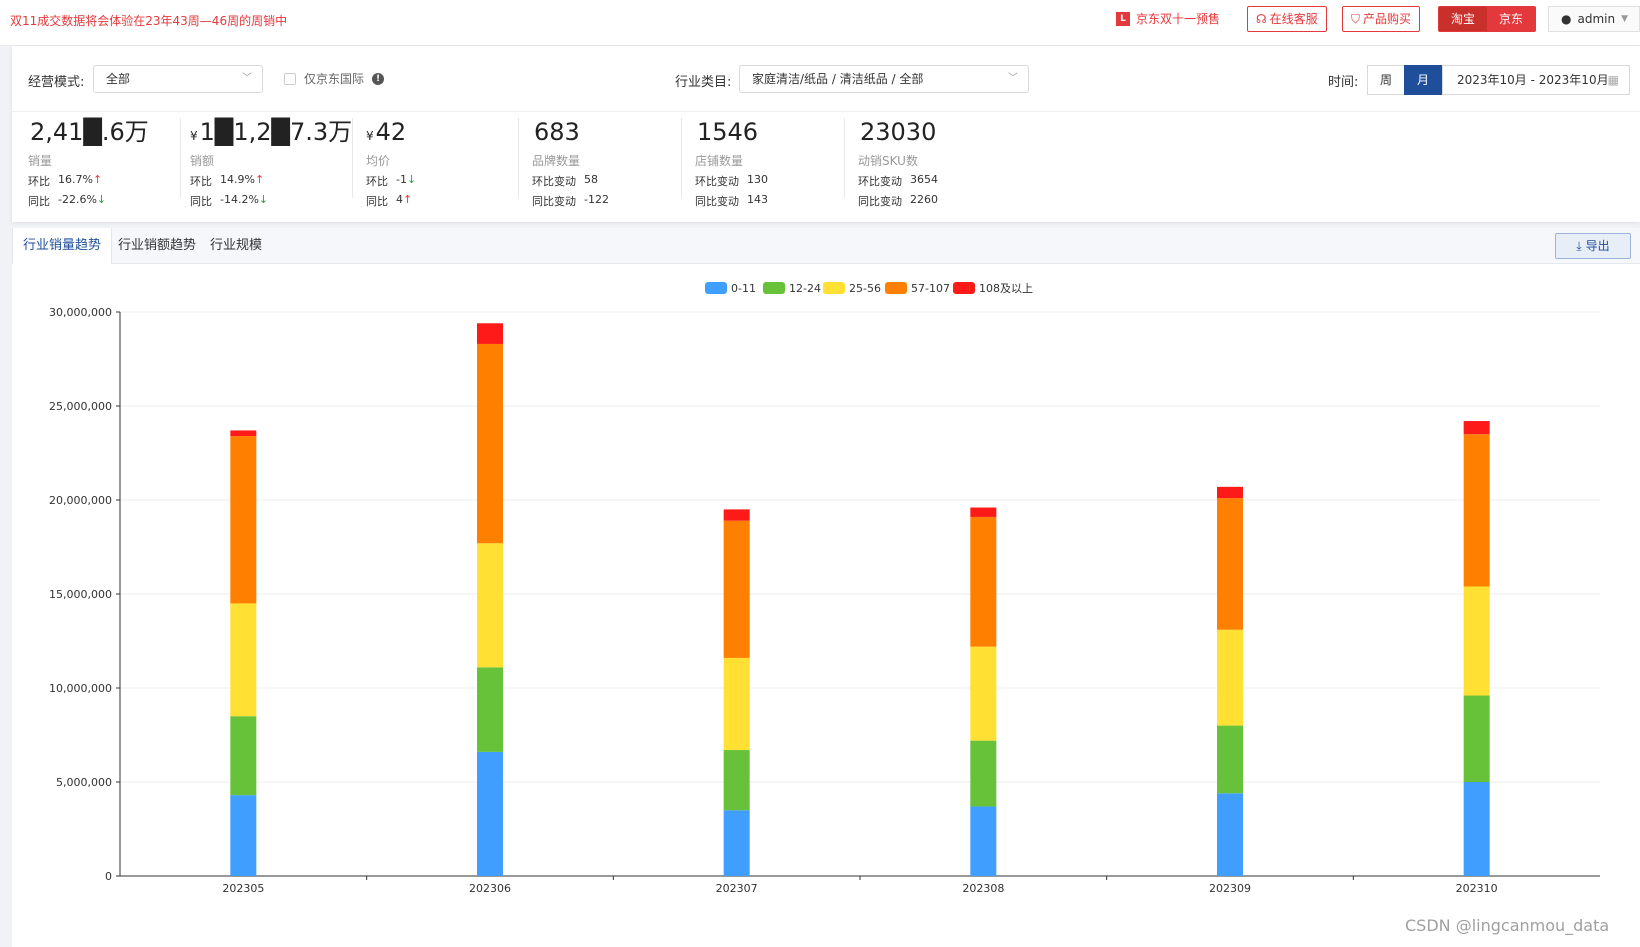  Describe the element at coordinates (1594, 19) in the screenshot. I see `user-menu: ● admin ▼` at that location.